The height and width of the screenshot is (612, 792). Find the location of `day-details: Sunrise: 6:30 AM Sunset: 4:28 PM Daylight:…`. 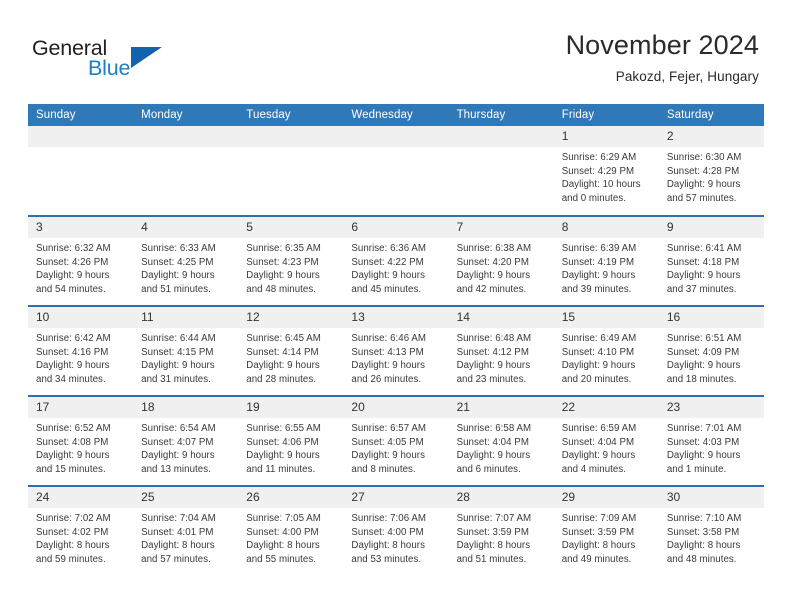

day-details: Sunrise: 6:30 AM Sunset: 4:28 PM Daylight:… is located at coordinates (711, 176).